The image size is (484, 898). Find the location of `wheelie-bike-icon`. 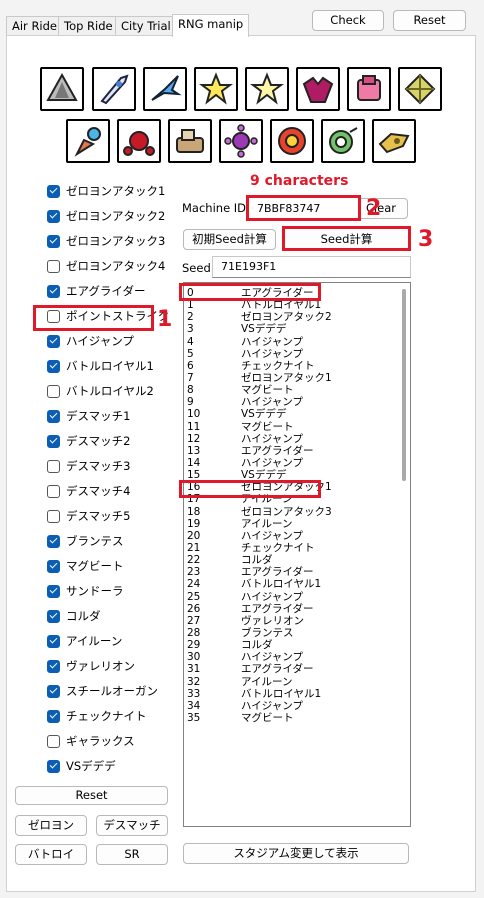

wheelie-bike-icon is located at coordinates (318, 89).